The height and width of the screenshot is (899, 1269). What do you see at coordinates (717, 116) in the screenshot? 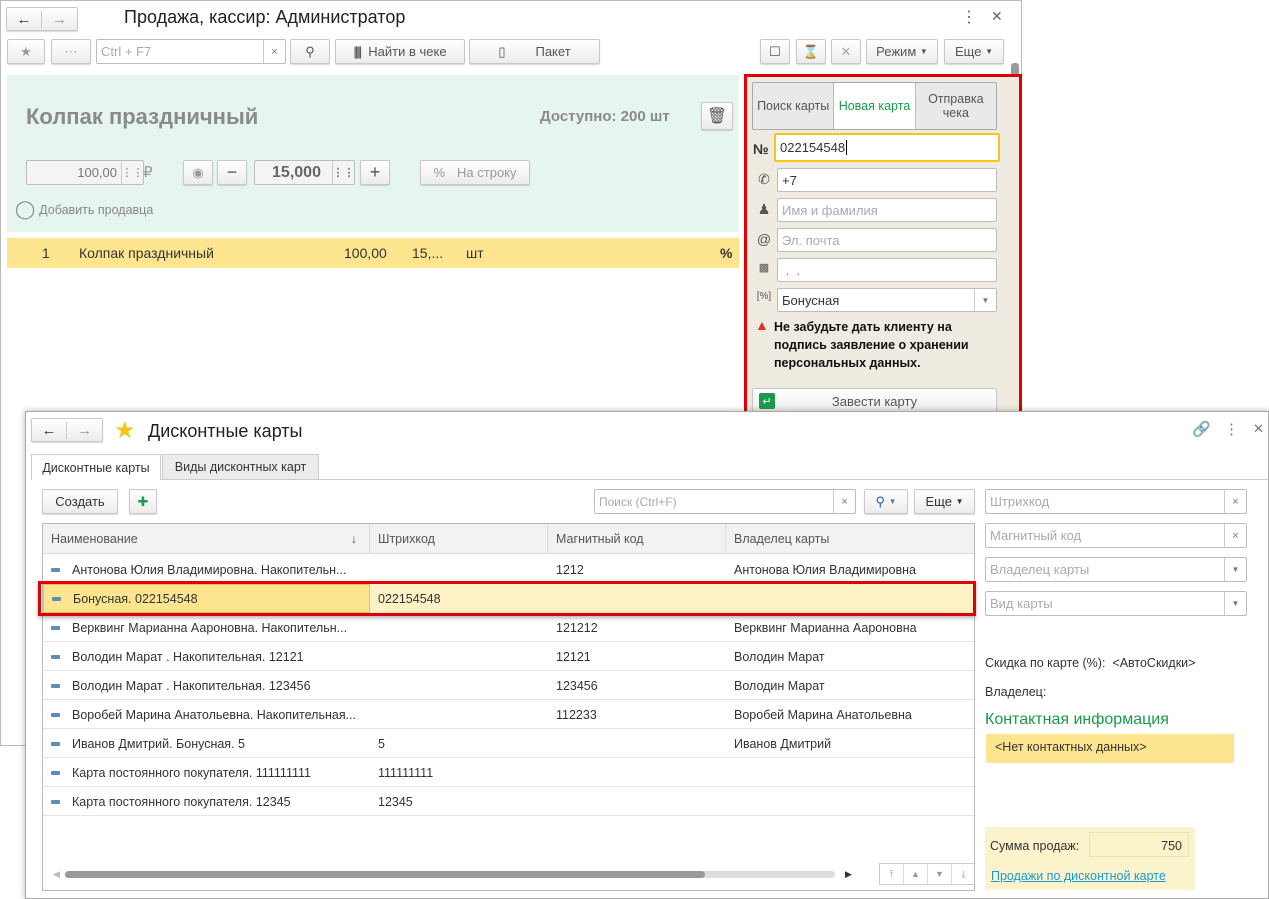
I see `delete-button: 🗑` at bounding box center [717, 116].